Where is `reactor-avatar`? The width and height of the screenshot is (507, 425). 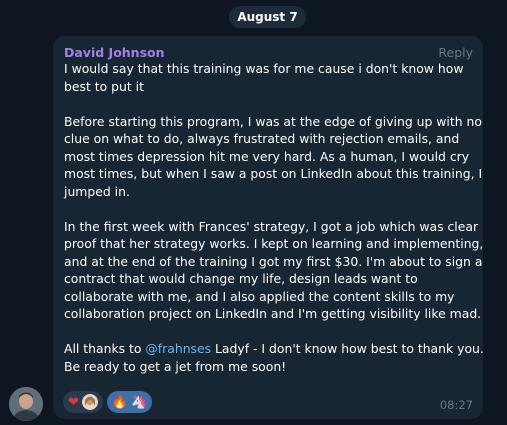 reactor-avatar is located at coordinates (89, 402).